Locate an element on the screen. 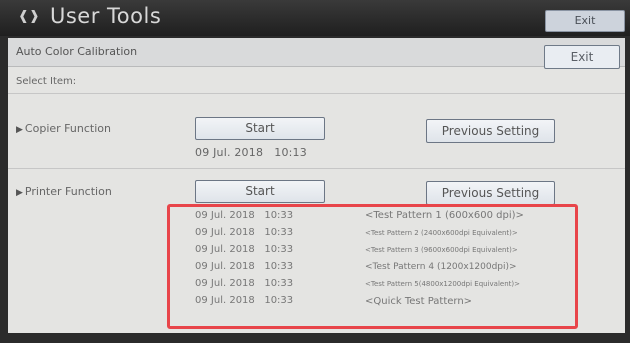 The height and width of the screenshot is (343, 630). log-pattern: <Quick Test Pattern> is located at coordinates (419, 301).